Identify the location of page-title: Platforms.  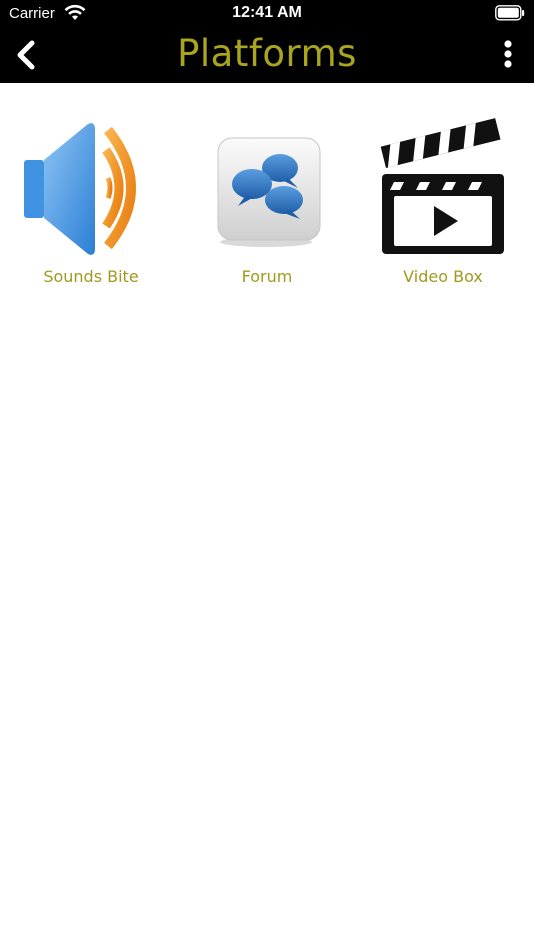
(267, 53).